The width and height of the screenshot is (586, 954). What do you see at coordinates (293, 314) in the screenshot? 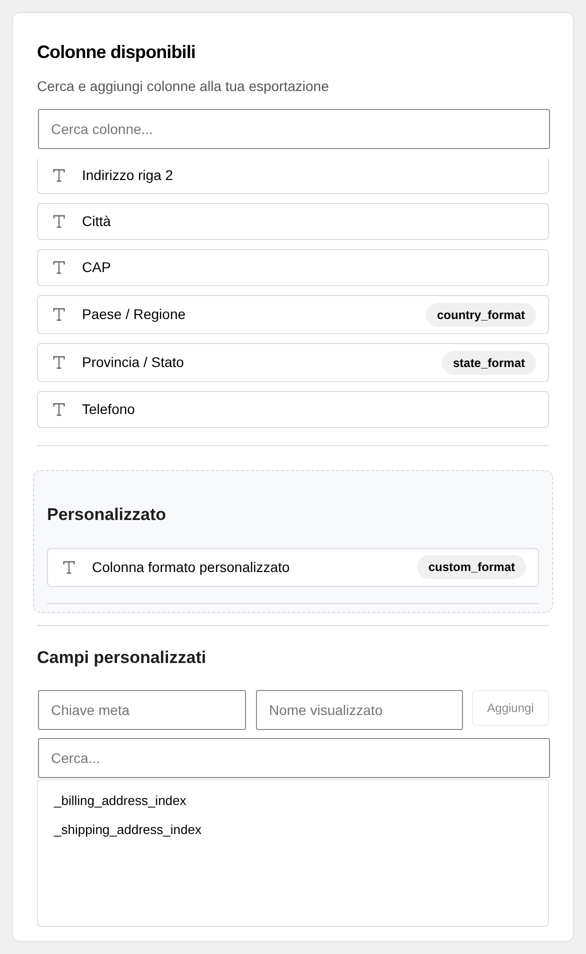
I see `column-item: Paese / Regione country_format` at bounding box center [293, 314].